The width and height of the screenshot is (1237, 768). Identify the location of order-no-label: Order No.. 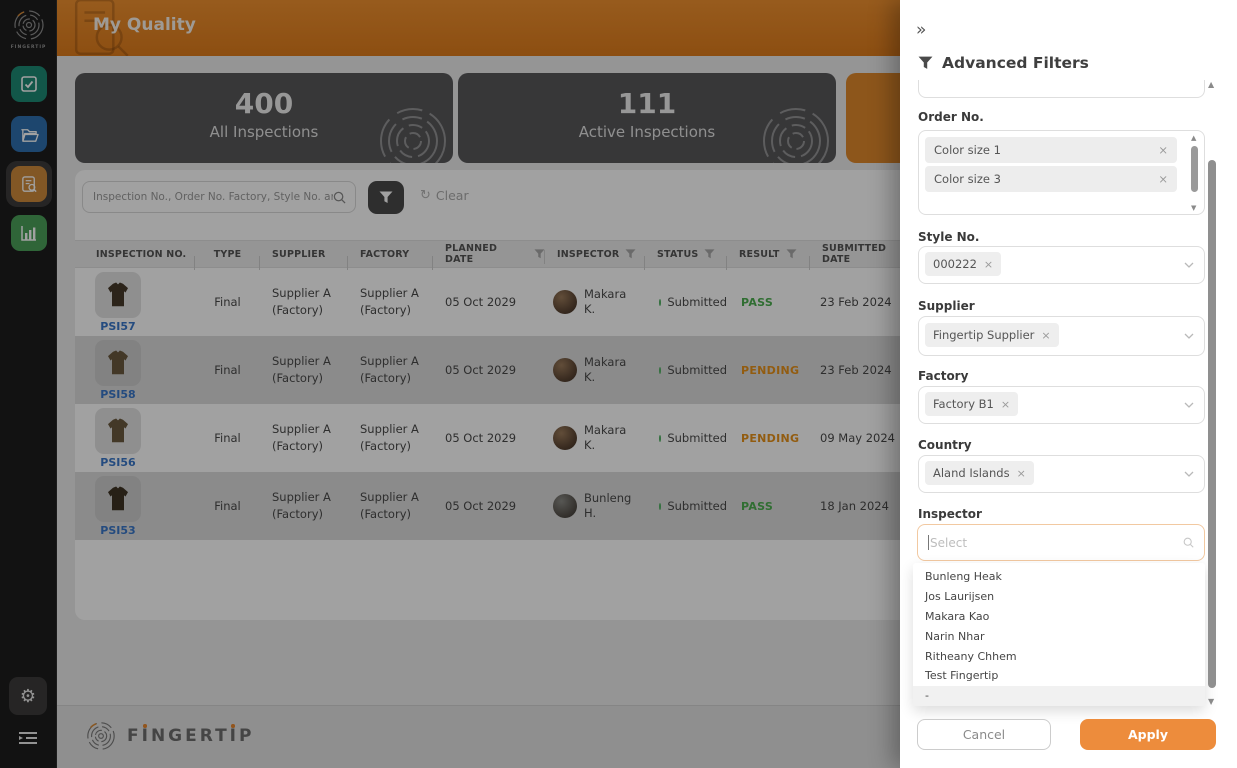
(951, 117).